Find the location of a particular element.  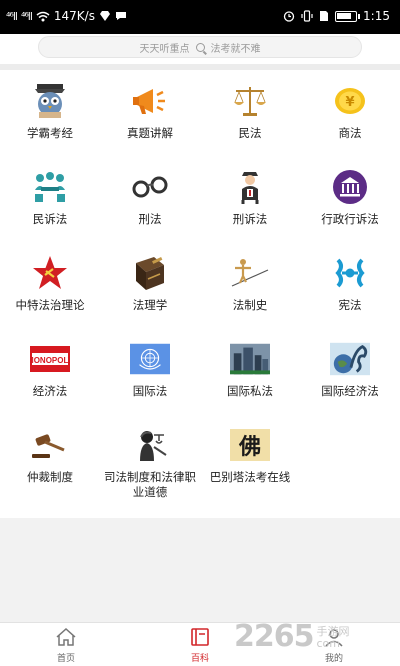

category-label: 学霸考经 is located at coordinates (50, 133).